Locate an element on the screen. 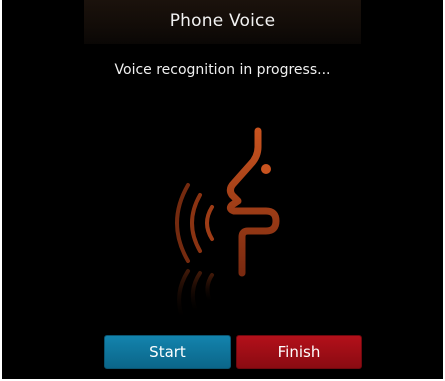 The image size is (445, 381). head-profile-shape is located at coordinates (253, 202).